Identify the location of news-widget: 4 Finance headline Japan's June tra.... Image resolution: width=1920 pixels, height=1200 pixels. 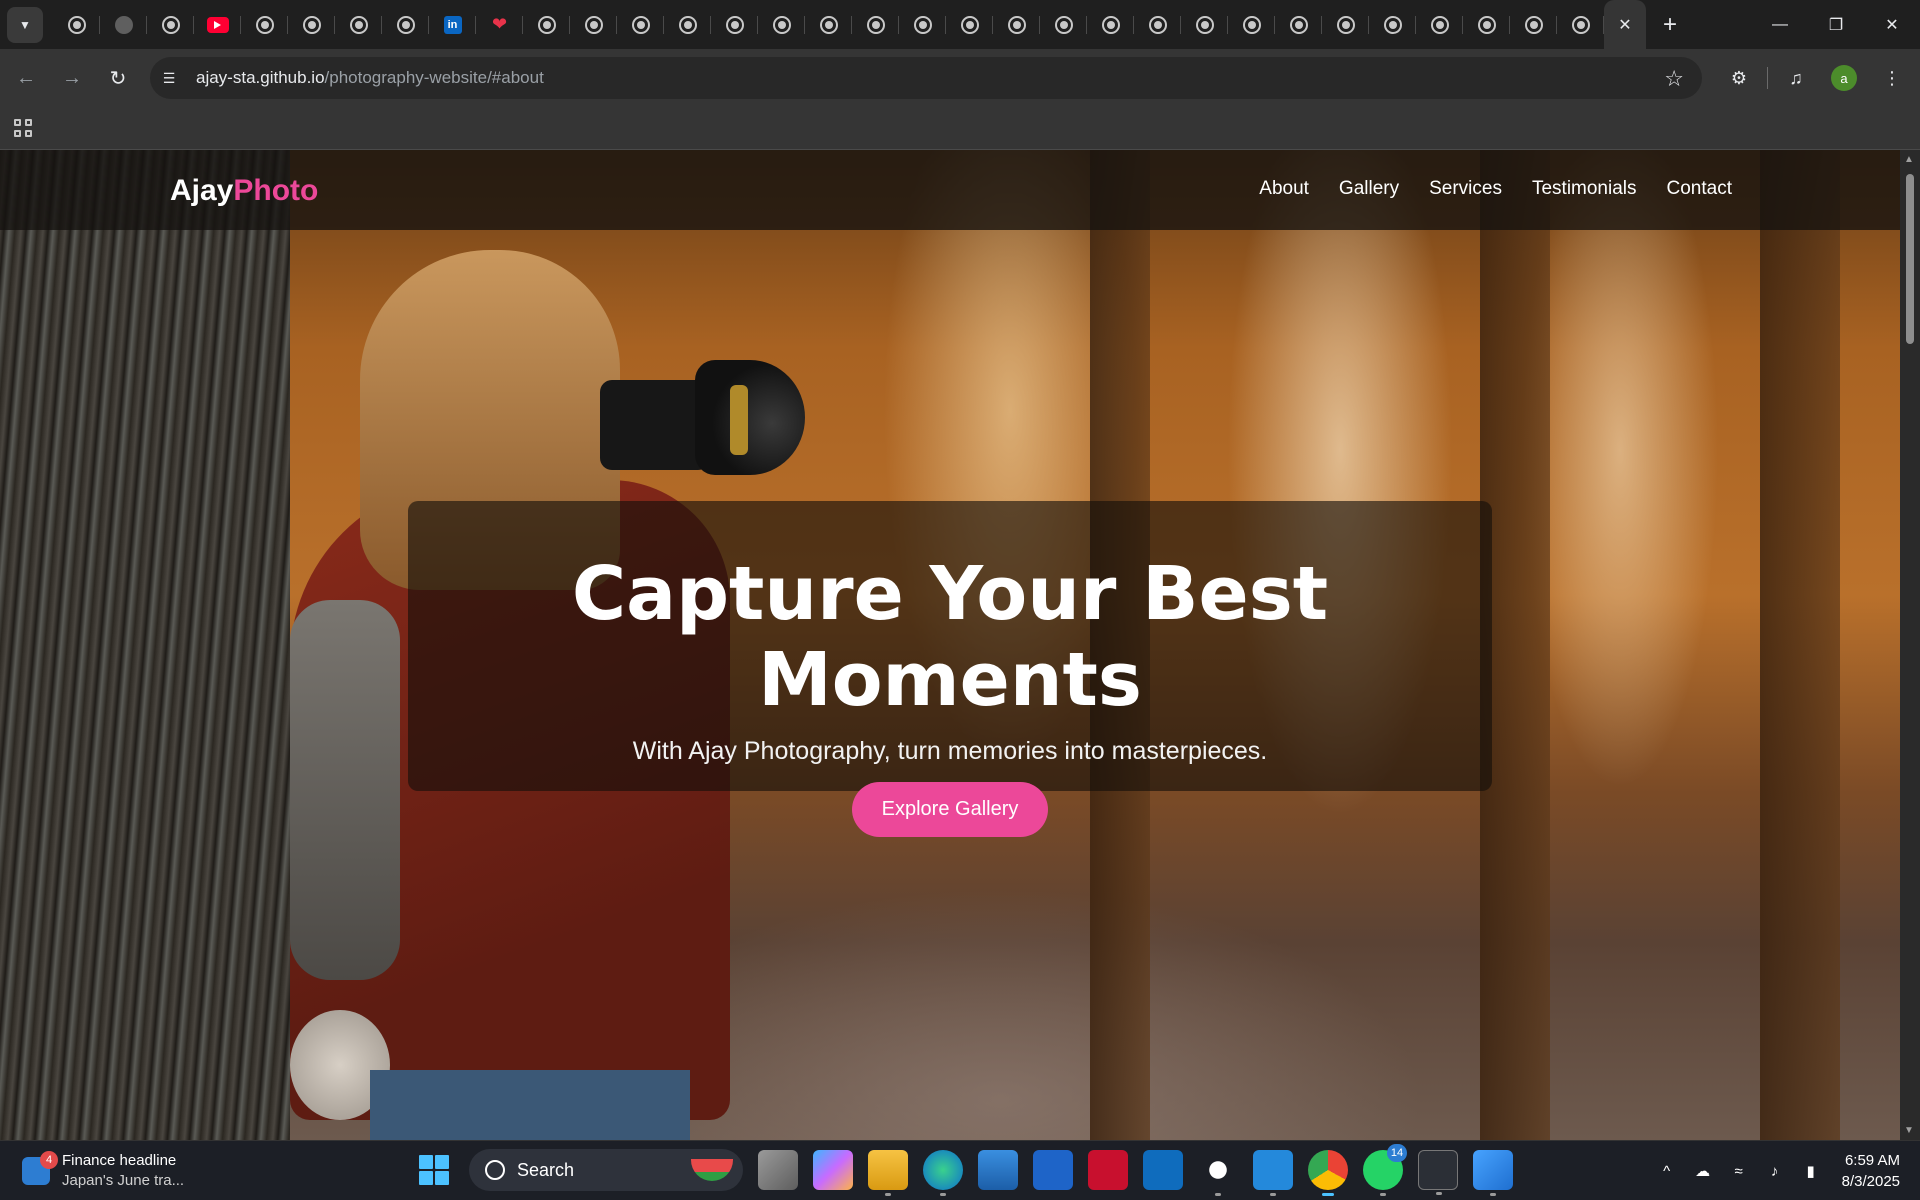
(103, 1171).